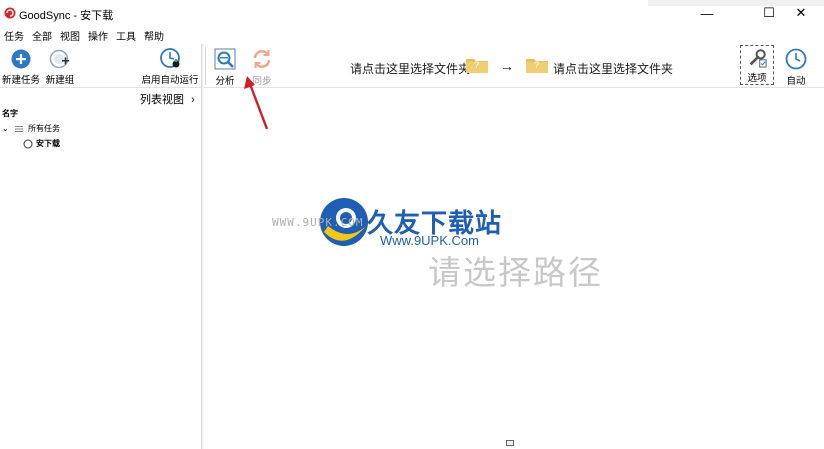 Image resolution: width=824 pixels, height=449 pixels. Describe the element at coordinates (205, 66) in the screenshot. I see `toolbar-separator` at that location.